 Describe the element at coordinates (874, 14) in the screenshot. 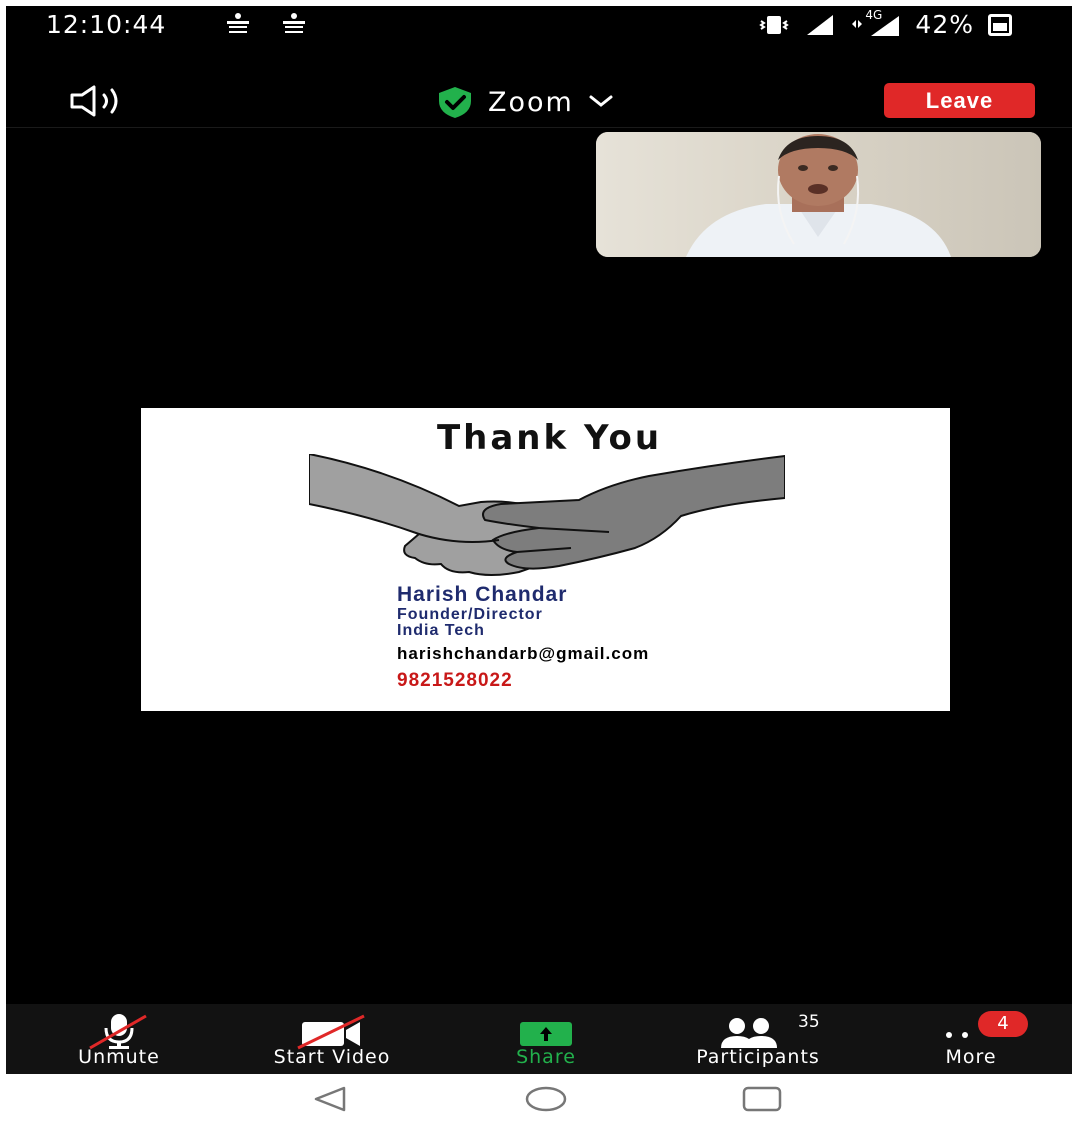

I see `network-type-label: 4G` at that location.